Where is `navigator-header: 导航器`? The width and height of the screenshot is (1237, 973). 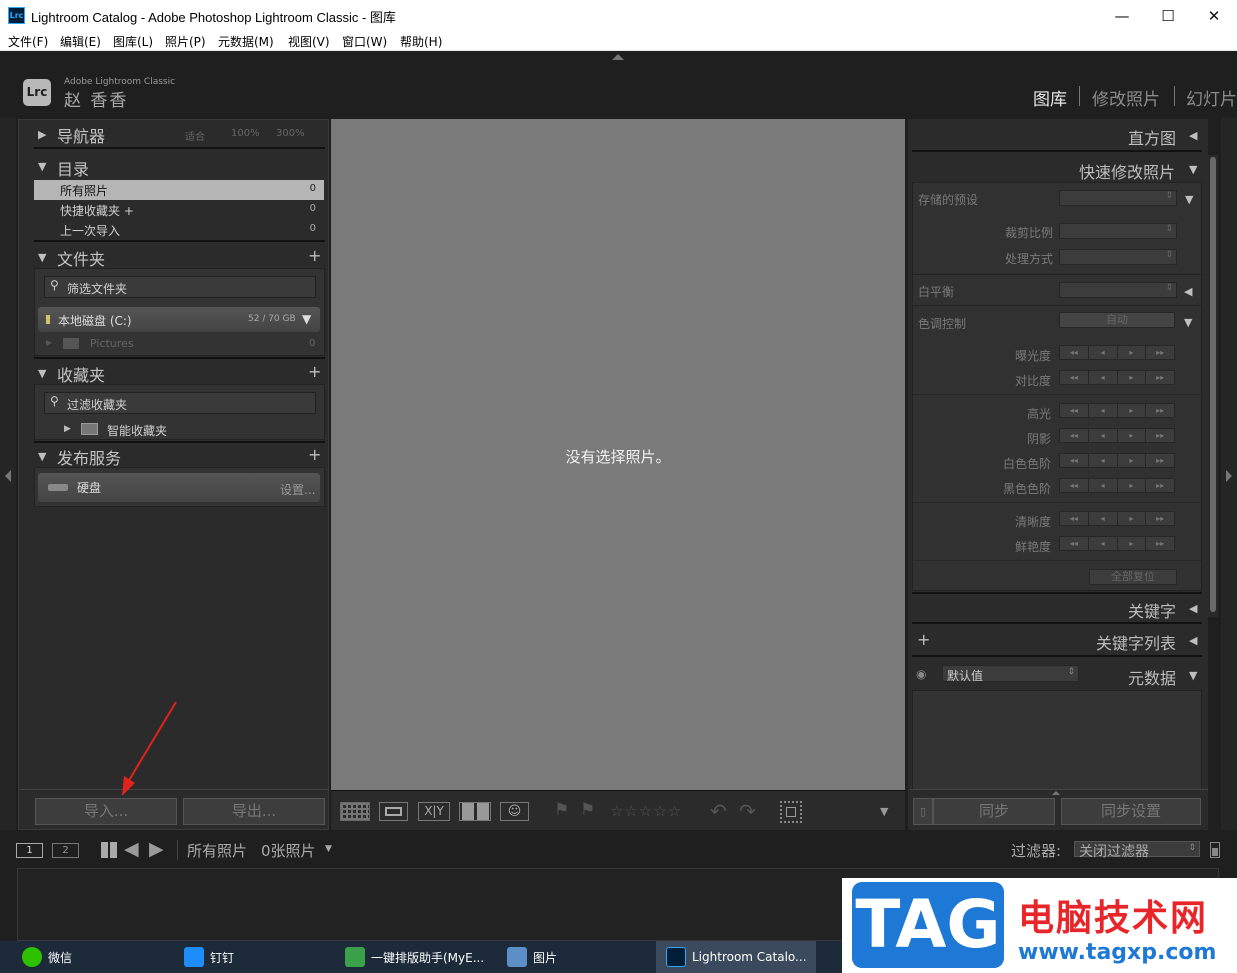 navigator-header: 导航器 is located at coordinates (81, 135).